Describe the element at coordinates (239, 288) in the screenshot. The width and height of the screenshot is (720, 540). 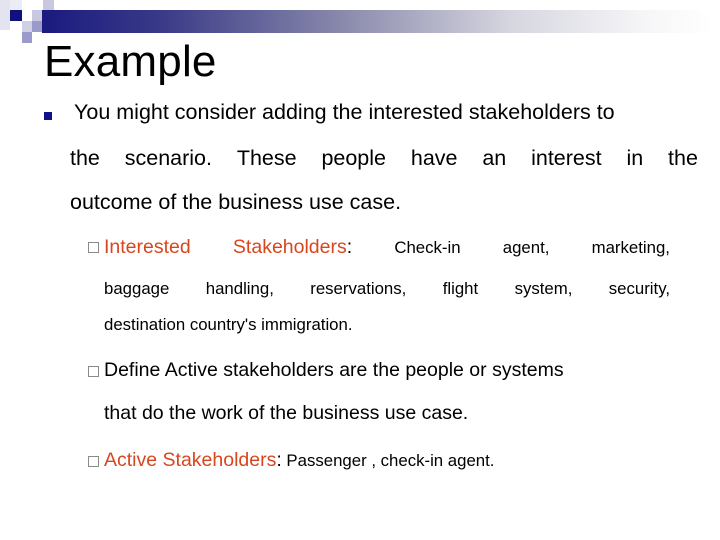
I see `word: handling,` at that location.